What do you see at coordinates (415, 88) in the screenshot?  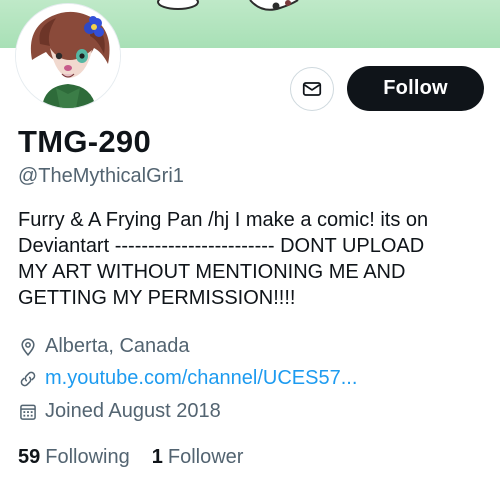 I see `follow-button: Follow` at bounding box center [415, 88].